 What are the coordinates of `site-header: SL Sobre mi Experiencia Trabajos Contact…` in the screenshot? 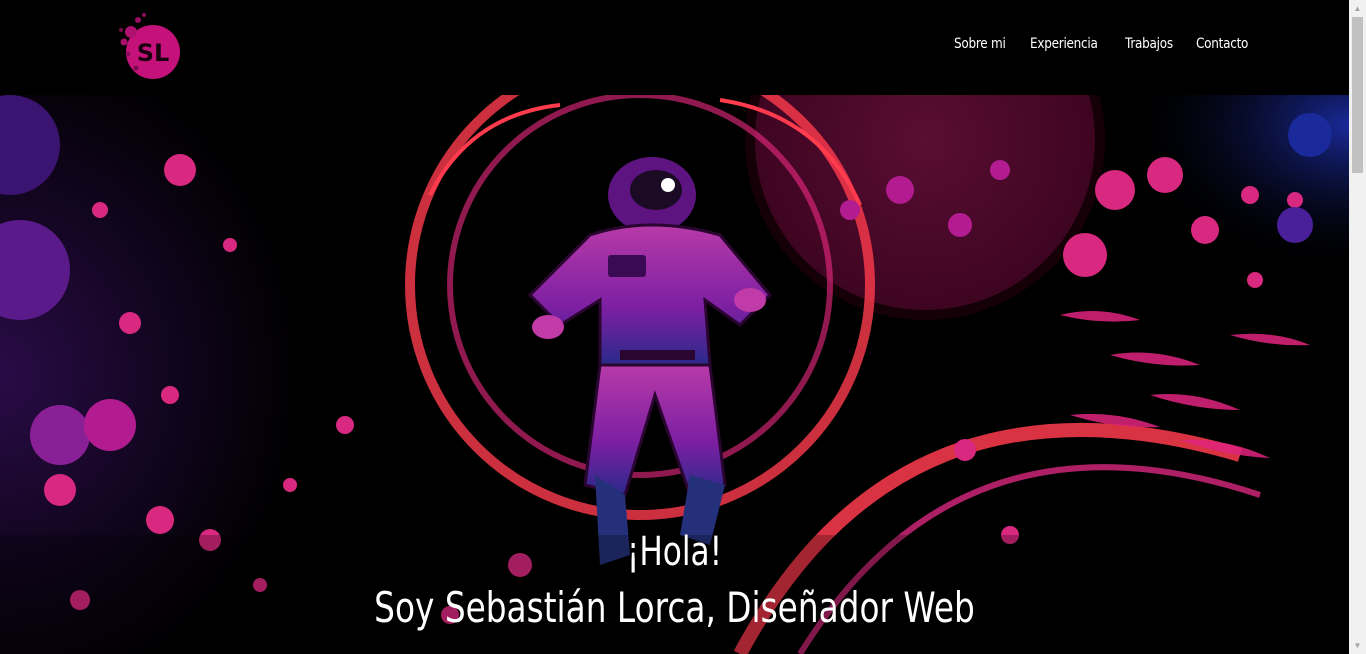 It's located at (674, 47).